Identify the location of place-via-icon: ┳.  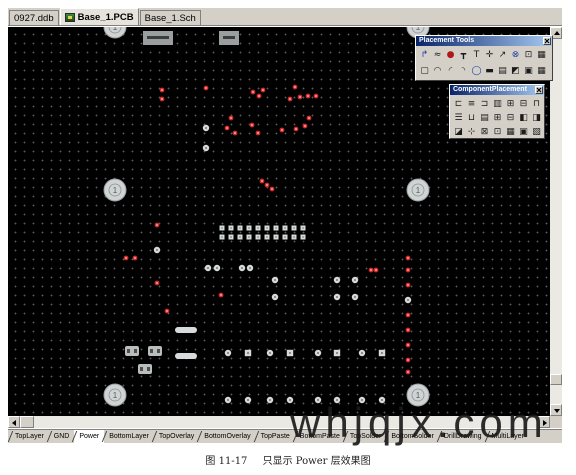
(463, 56).